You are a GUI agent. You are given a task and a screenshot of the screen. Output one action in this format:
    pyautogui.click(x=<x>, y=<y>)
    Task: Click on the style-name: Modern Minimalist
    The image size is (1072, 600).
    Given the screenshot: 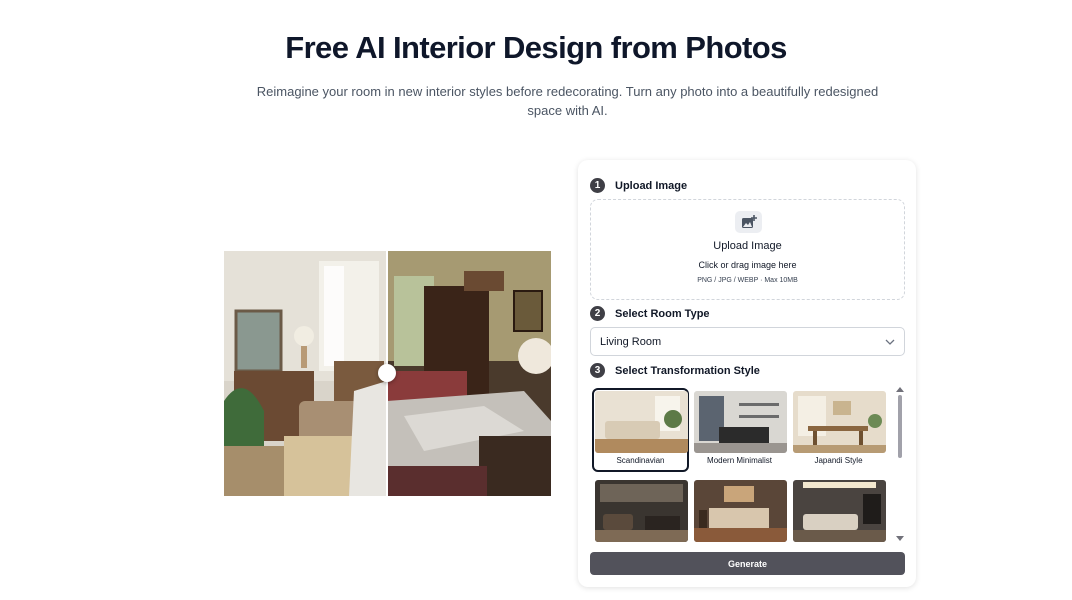 What is the action you would take?
    pyautogui.click(x=739, y=460)
    